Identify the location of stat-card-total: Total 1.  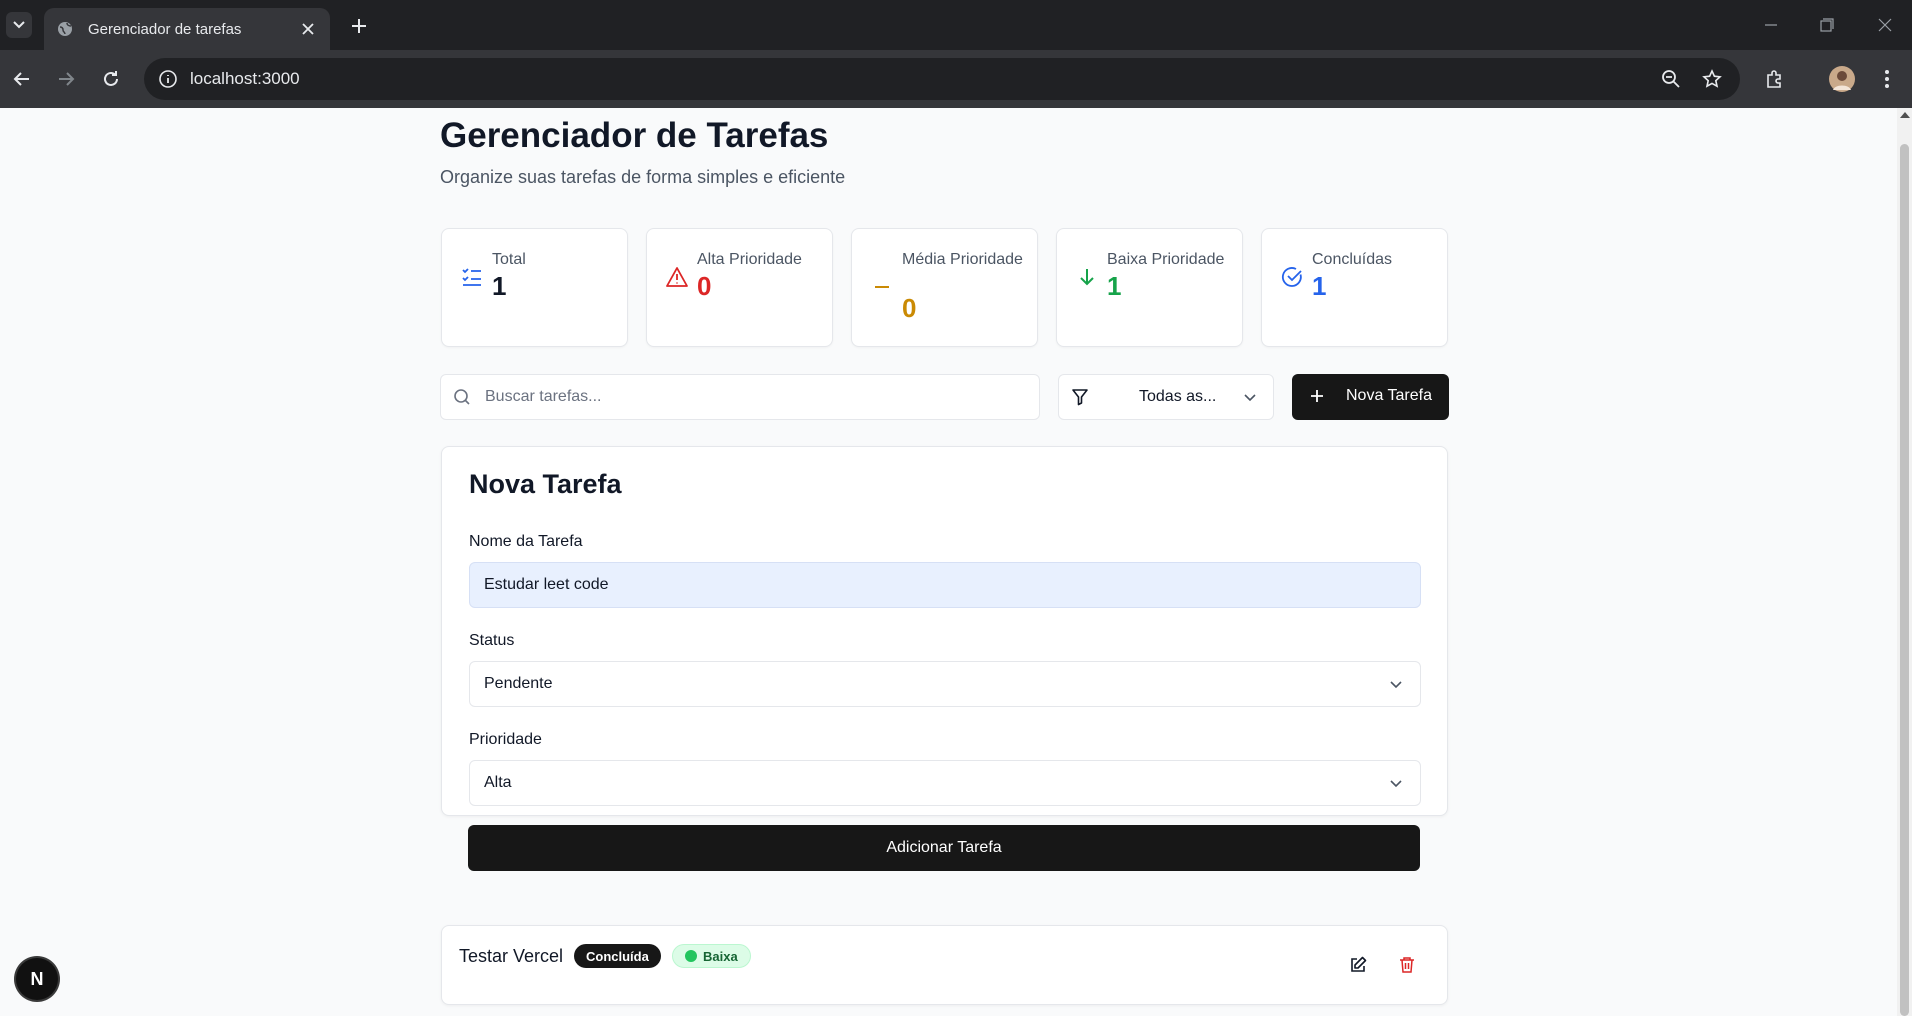
(534, 287).